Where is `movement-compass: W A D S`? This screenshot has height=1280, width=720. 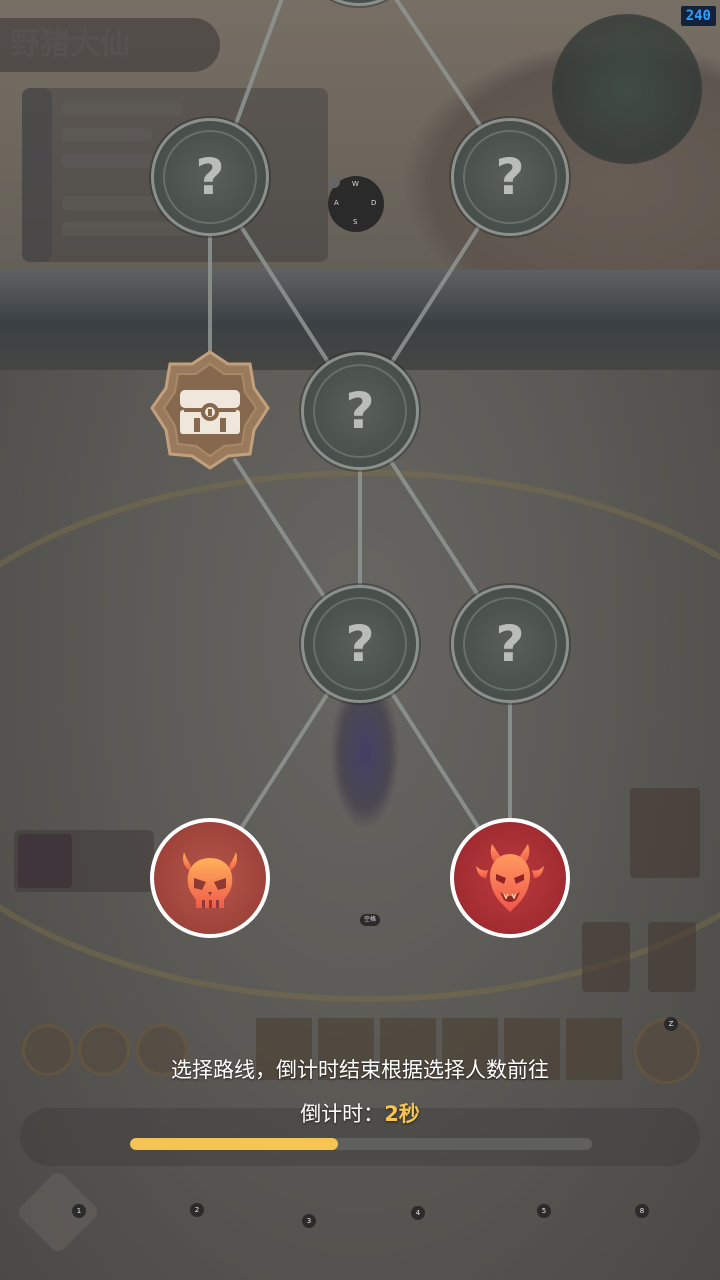
movement-compass: W A D S is located at coordinates (356, 204).